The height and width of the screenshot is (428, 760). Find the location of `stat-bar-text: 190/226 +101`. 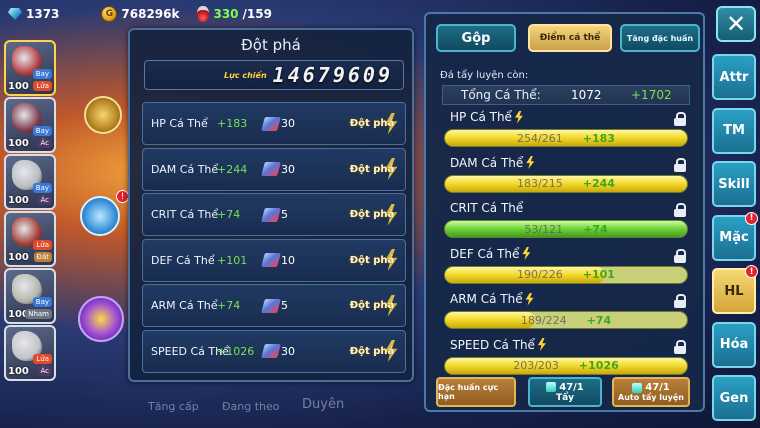

stat-bar-text: 190/226 +101 is located at coordinates (566, 274).